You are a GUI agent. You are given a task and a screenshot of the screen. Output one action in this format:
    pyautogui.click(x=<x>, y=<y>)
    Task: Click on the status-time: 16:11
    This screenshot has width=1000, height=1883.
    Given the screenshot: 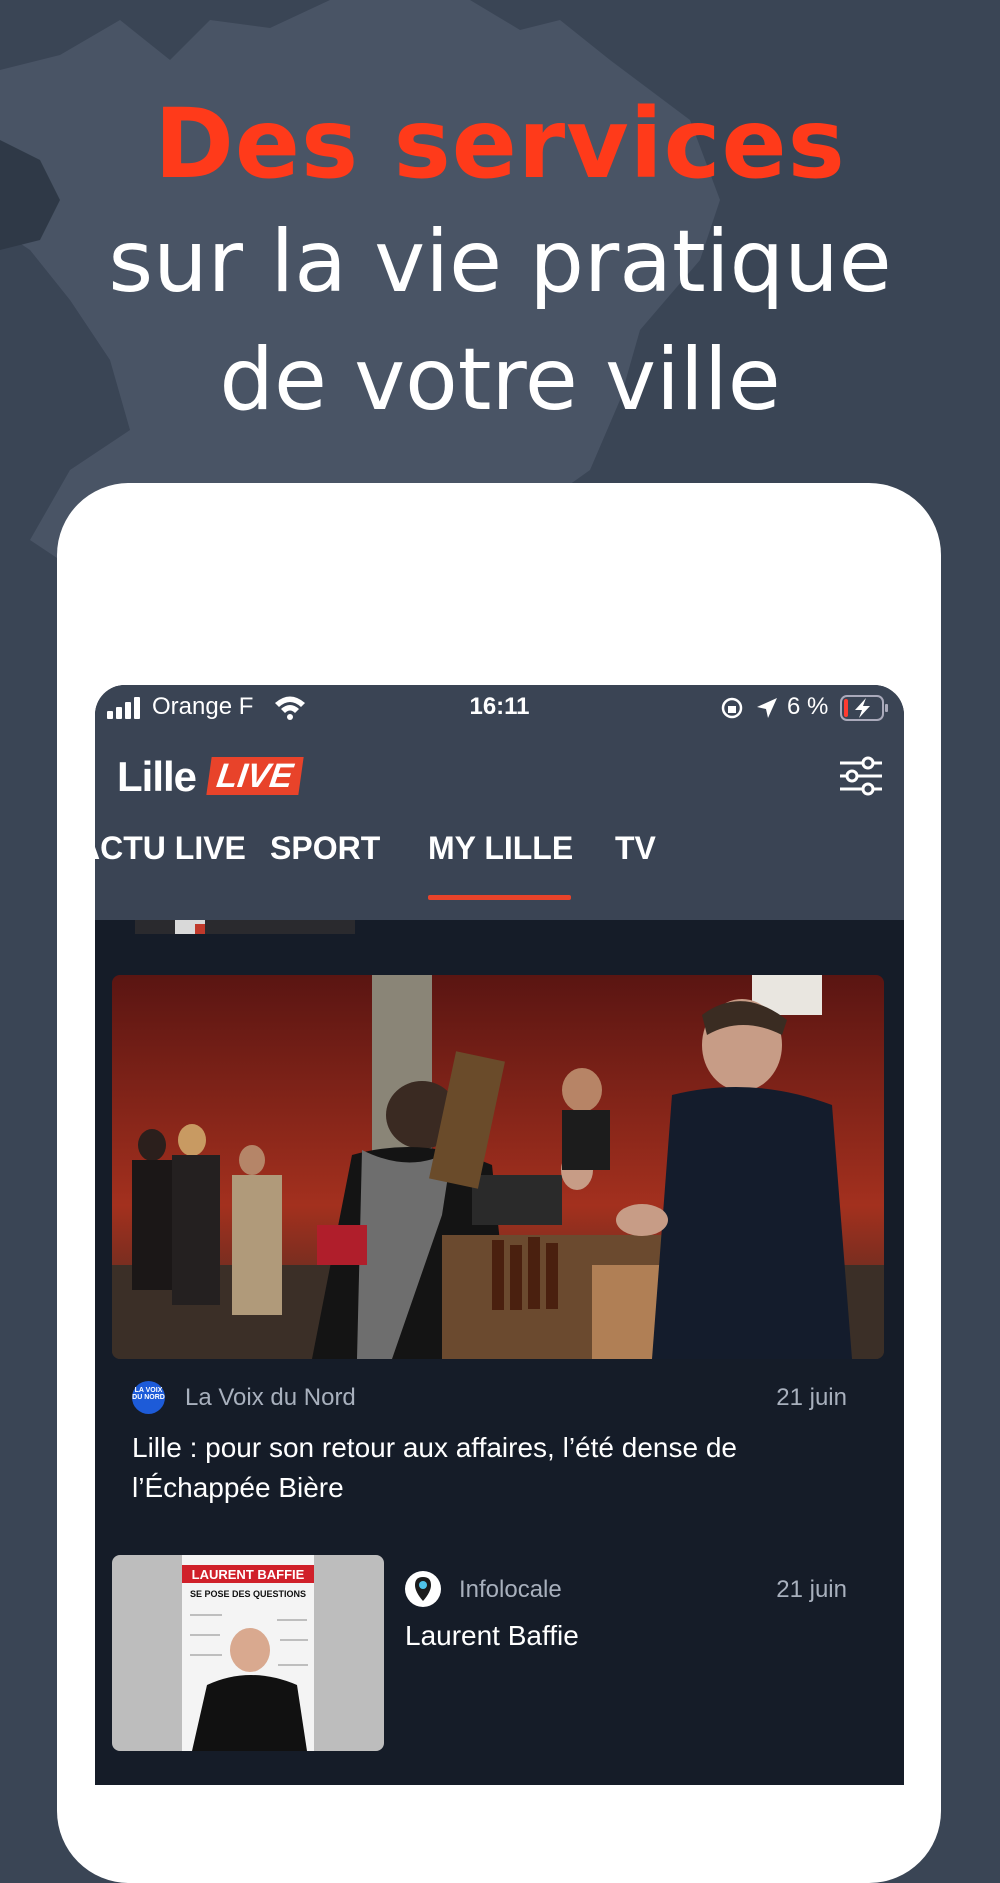 What is the action you would take?
    pyautogui.click(x=499, y=706)
    